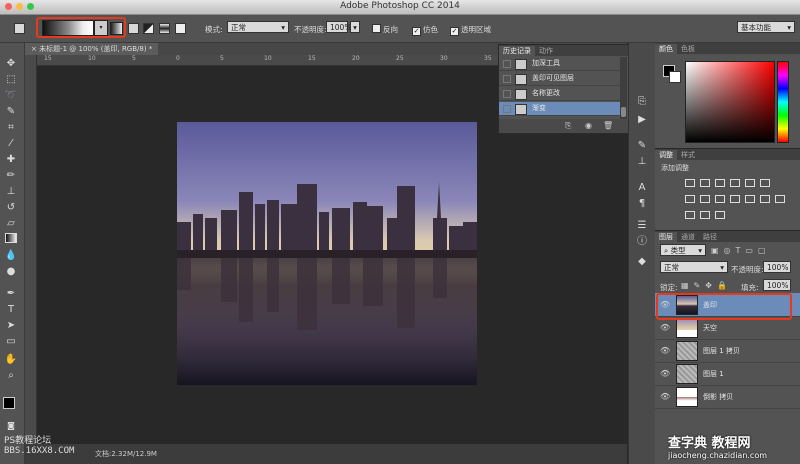  What do you see at coordinates (727, 351) in the screenshot?
I see `layer-row: 👁 图层 1 拷贝` at bounding box center [727, 351].